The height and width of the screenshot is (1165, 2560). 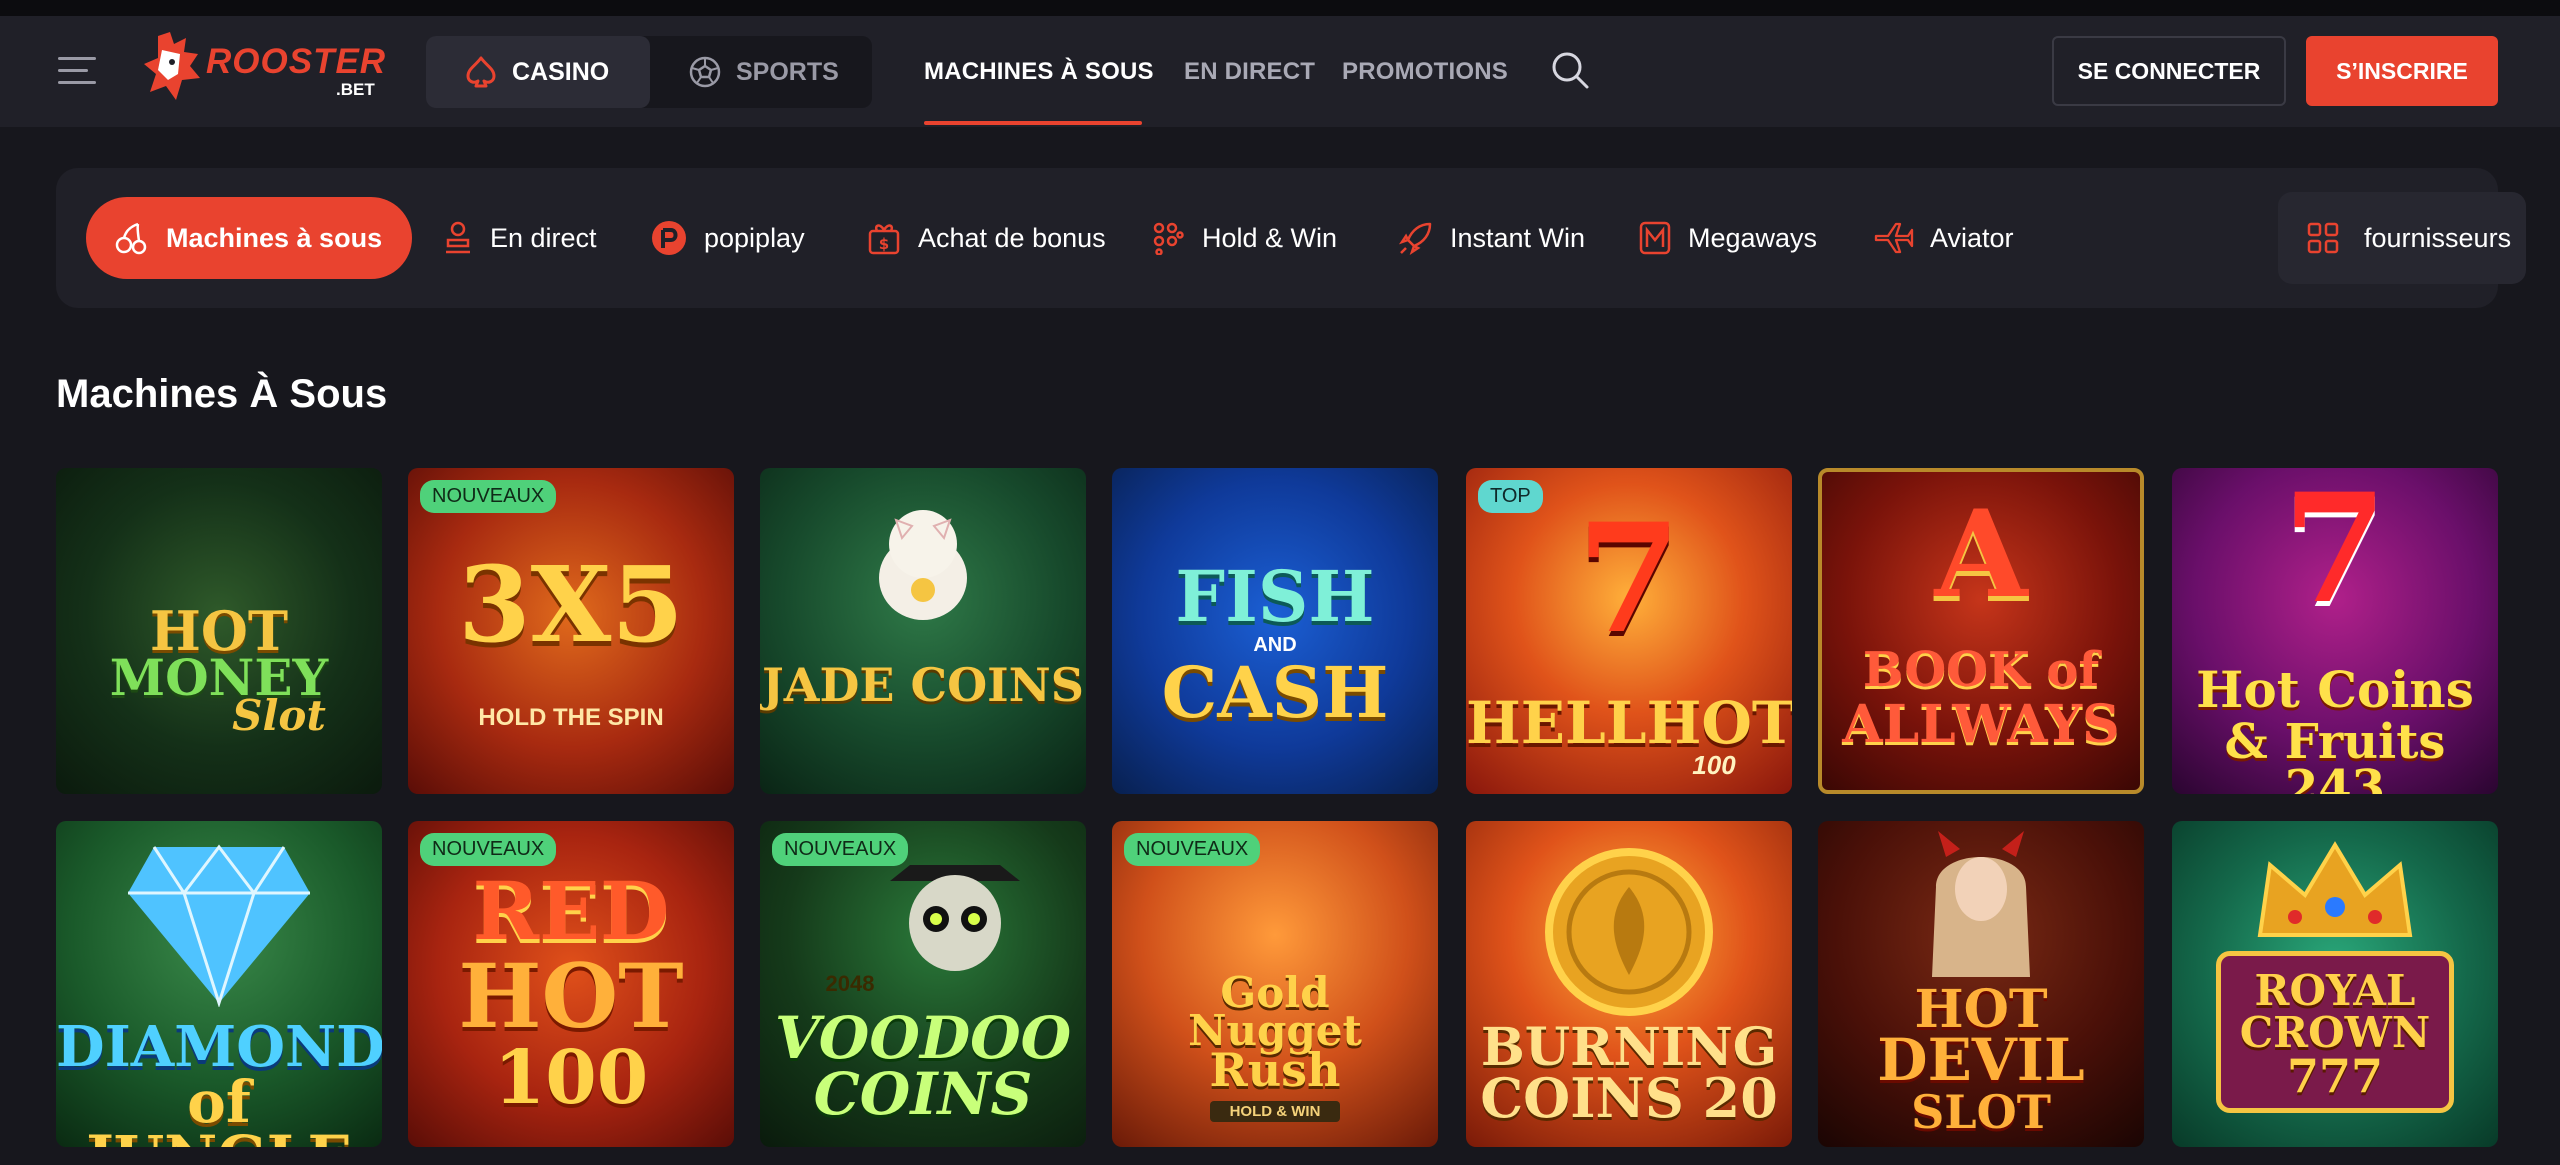 I want to click on game-title: CASH, so click(x=1275, y=692).